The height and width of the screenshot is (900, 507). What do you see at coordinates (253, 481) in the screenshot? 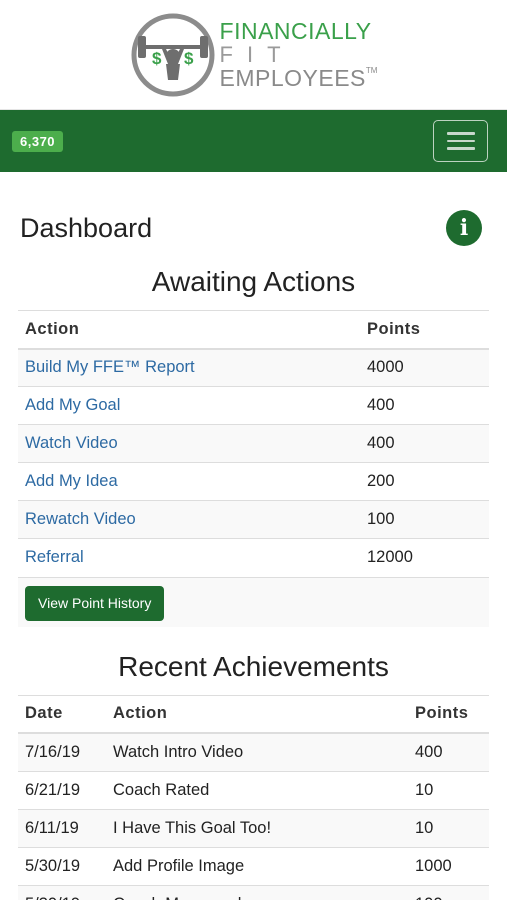
I see `table-row: Add My Idea 200` at bounding box center [253, 481].